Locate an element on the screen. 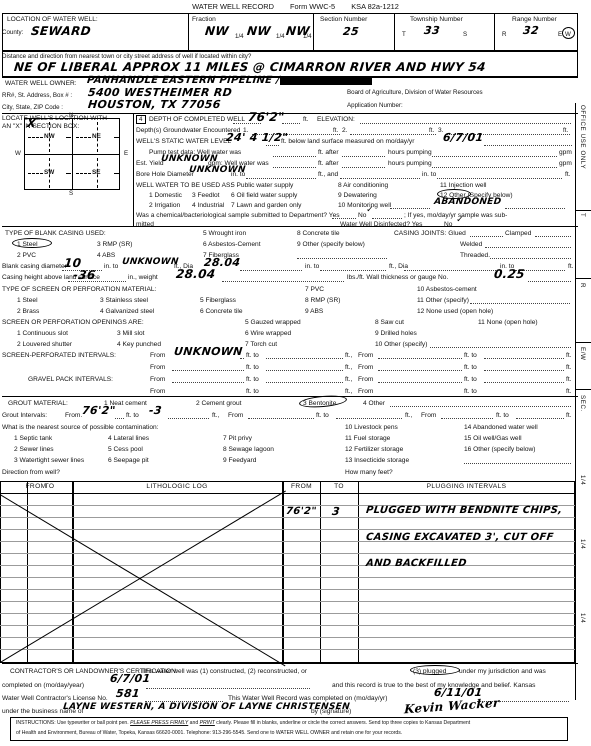  contamination-option-15: 15 Oil well/Gas well is located at coordinates (493, 438).